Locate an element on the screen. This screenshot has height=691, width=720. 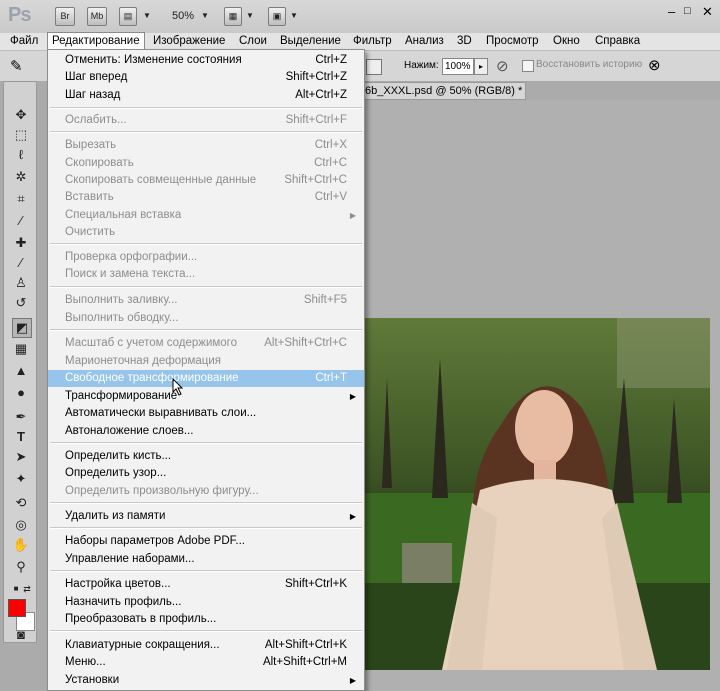
tablet-size-icon: ⊗ is located at coordinates (654, 65).